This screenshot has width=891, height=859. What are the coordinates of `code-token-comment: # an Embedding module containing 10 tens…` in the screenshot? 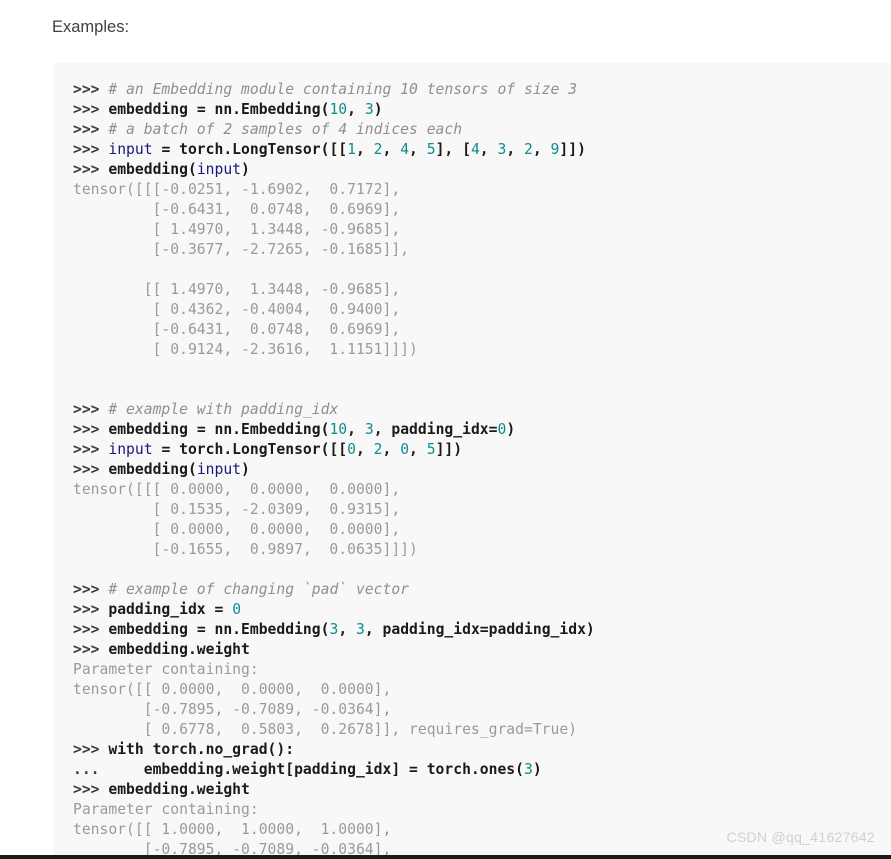 It's located at (343, 89).